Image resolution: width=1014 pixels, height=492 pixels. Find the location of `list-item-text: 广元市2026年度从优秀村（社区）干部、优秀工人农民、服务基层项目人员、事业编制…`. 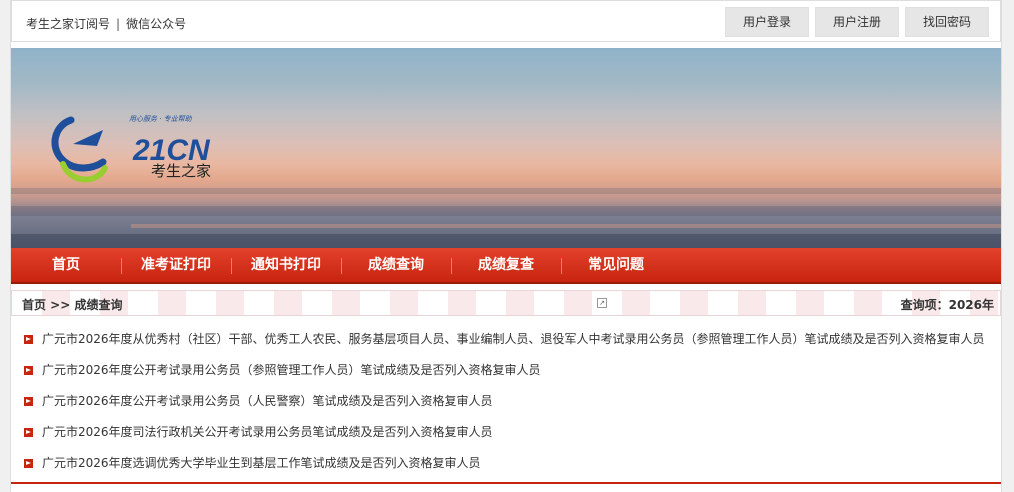

list-item-text: 广元市2026年度从优秀村（社区）干部、优秀工人农民、服务基层项目人员、事业编制… is located at coordinates (513, 339).